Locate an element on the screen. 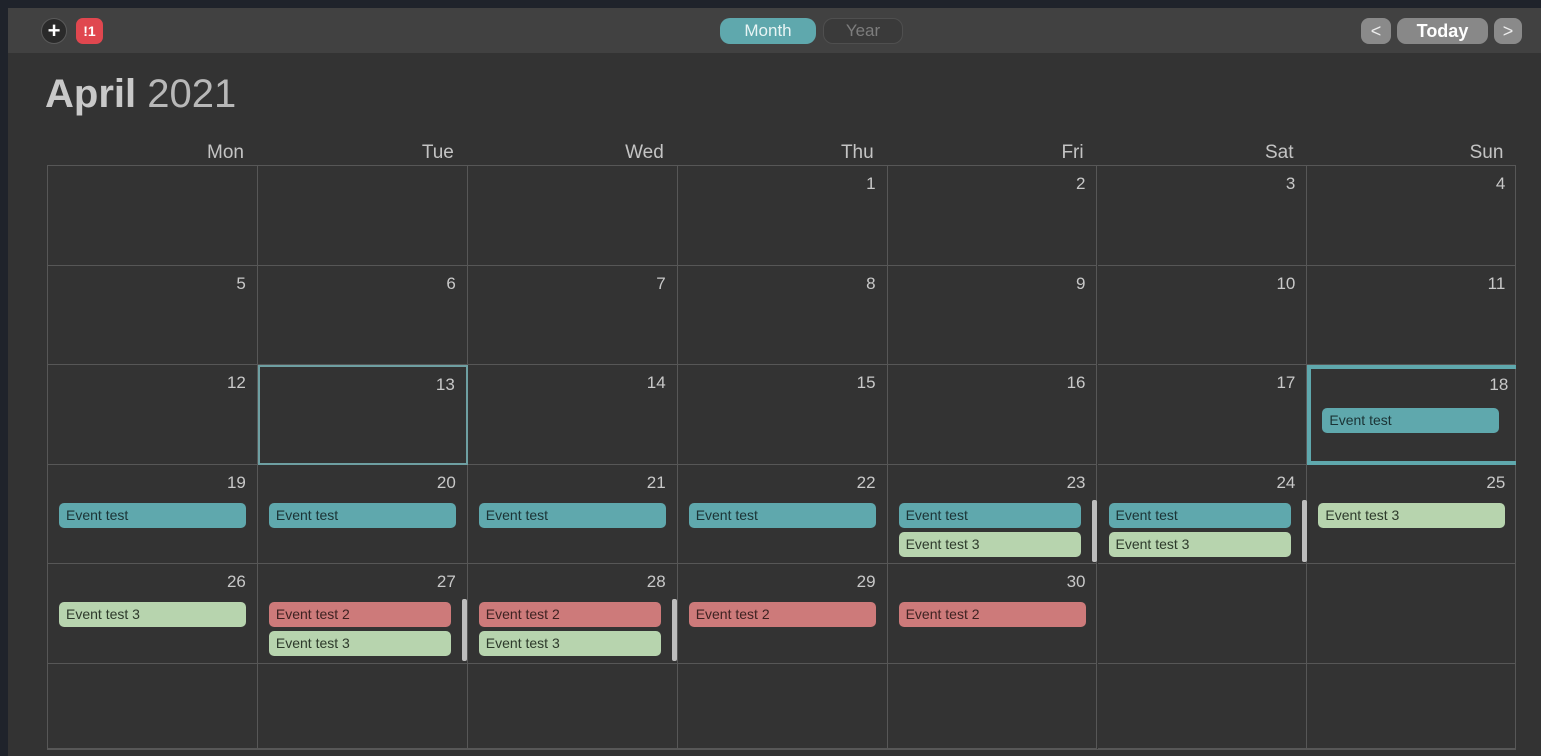 The image size is (1541, 756). day-cell: 19 Event test is located at coordinates (153, 514).